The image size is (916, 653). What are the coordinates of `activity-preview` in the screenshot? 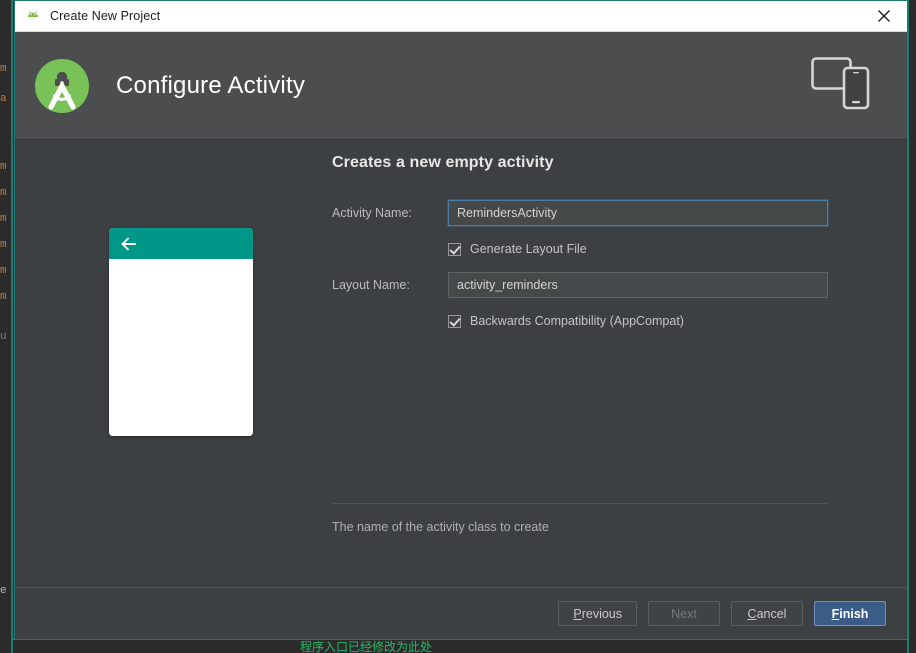 It's located at (189, 332).